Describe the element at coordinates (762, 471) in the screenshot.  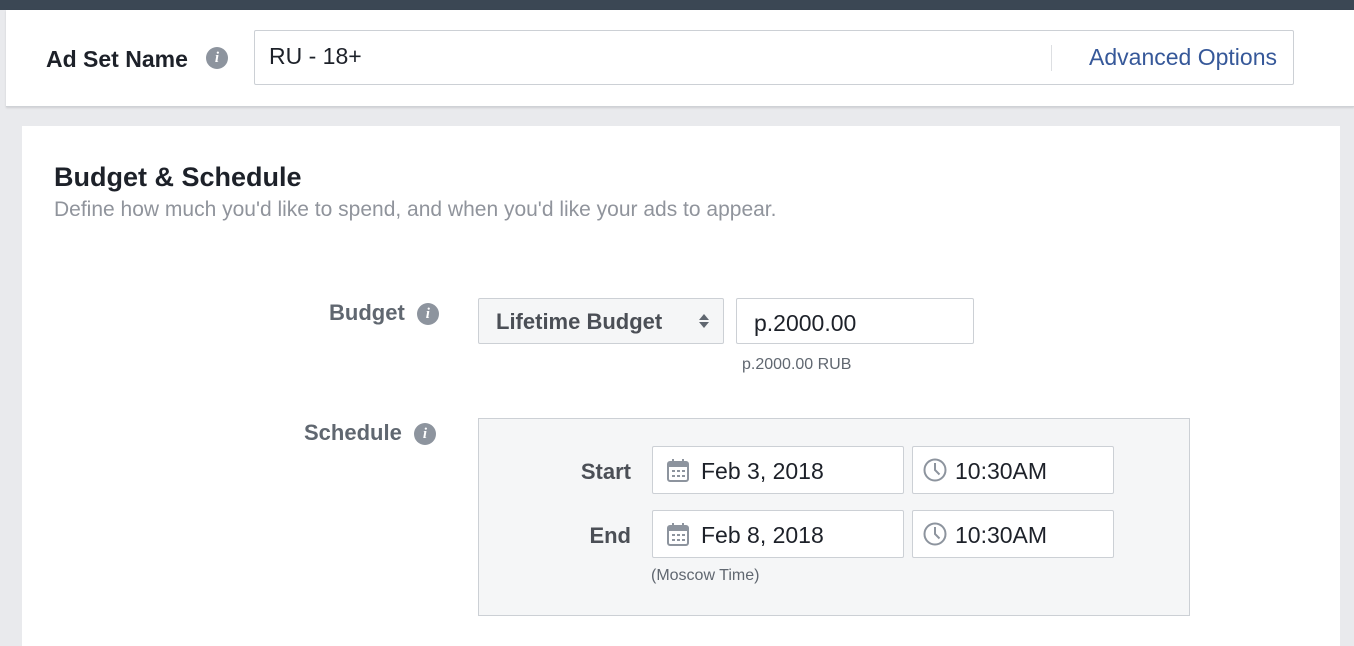
I see `start-date-value: Feb 3, 2018` at that location.